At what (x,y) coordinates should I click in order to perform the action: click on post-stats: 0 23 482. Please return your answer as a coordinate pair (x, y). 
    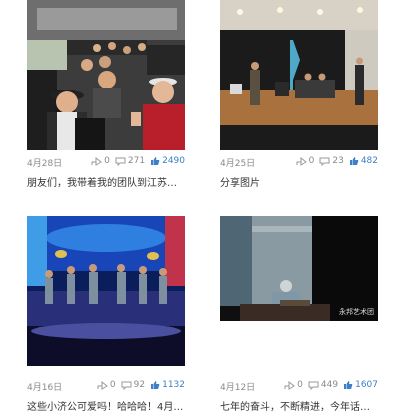
    Looking at the image, I should click on (337, 161).